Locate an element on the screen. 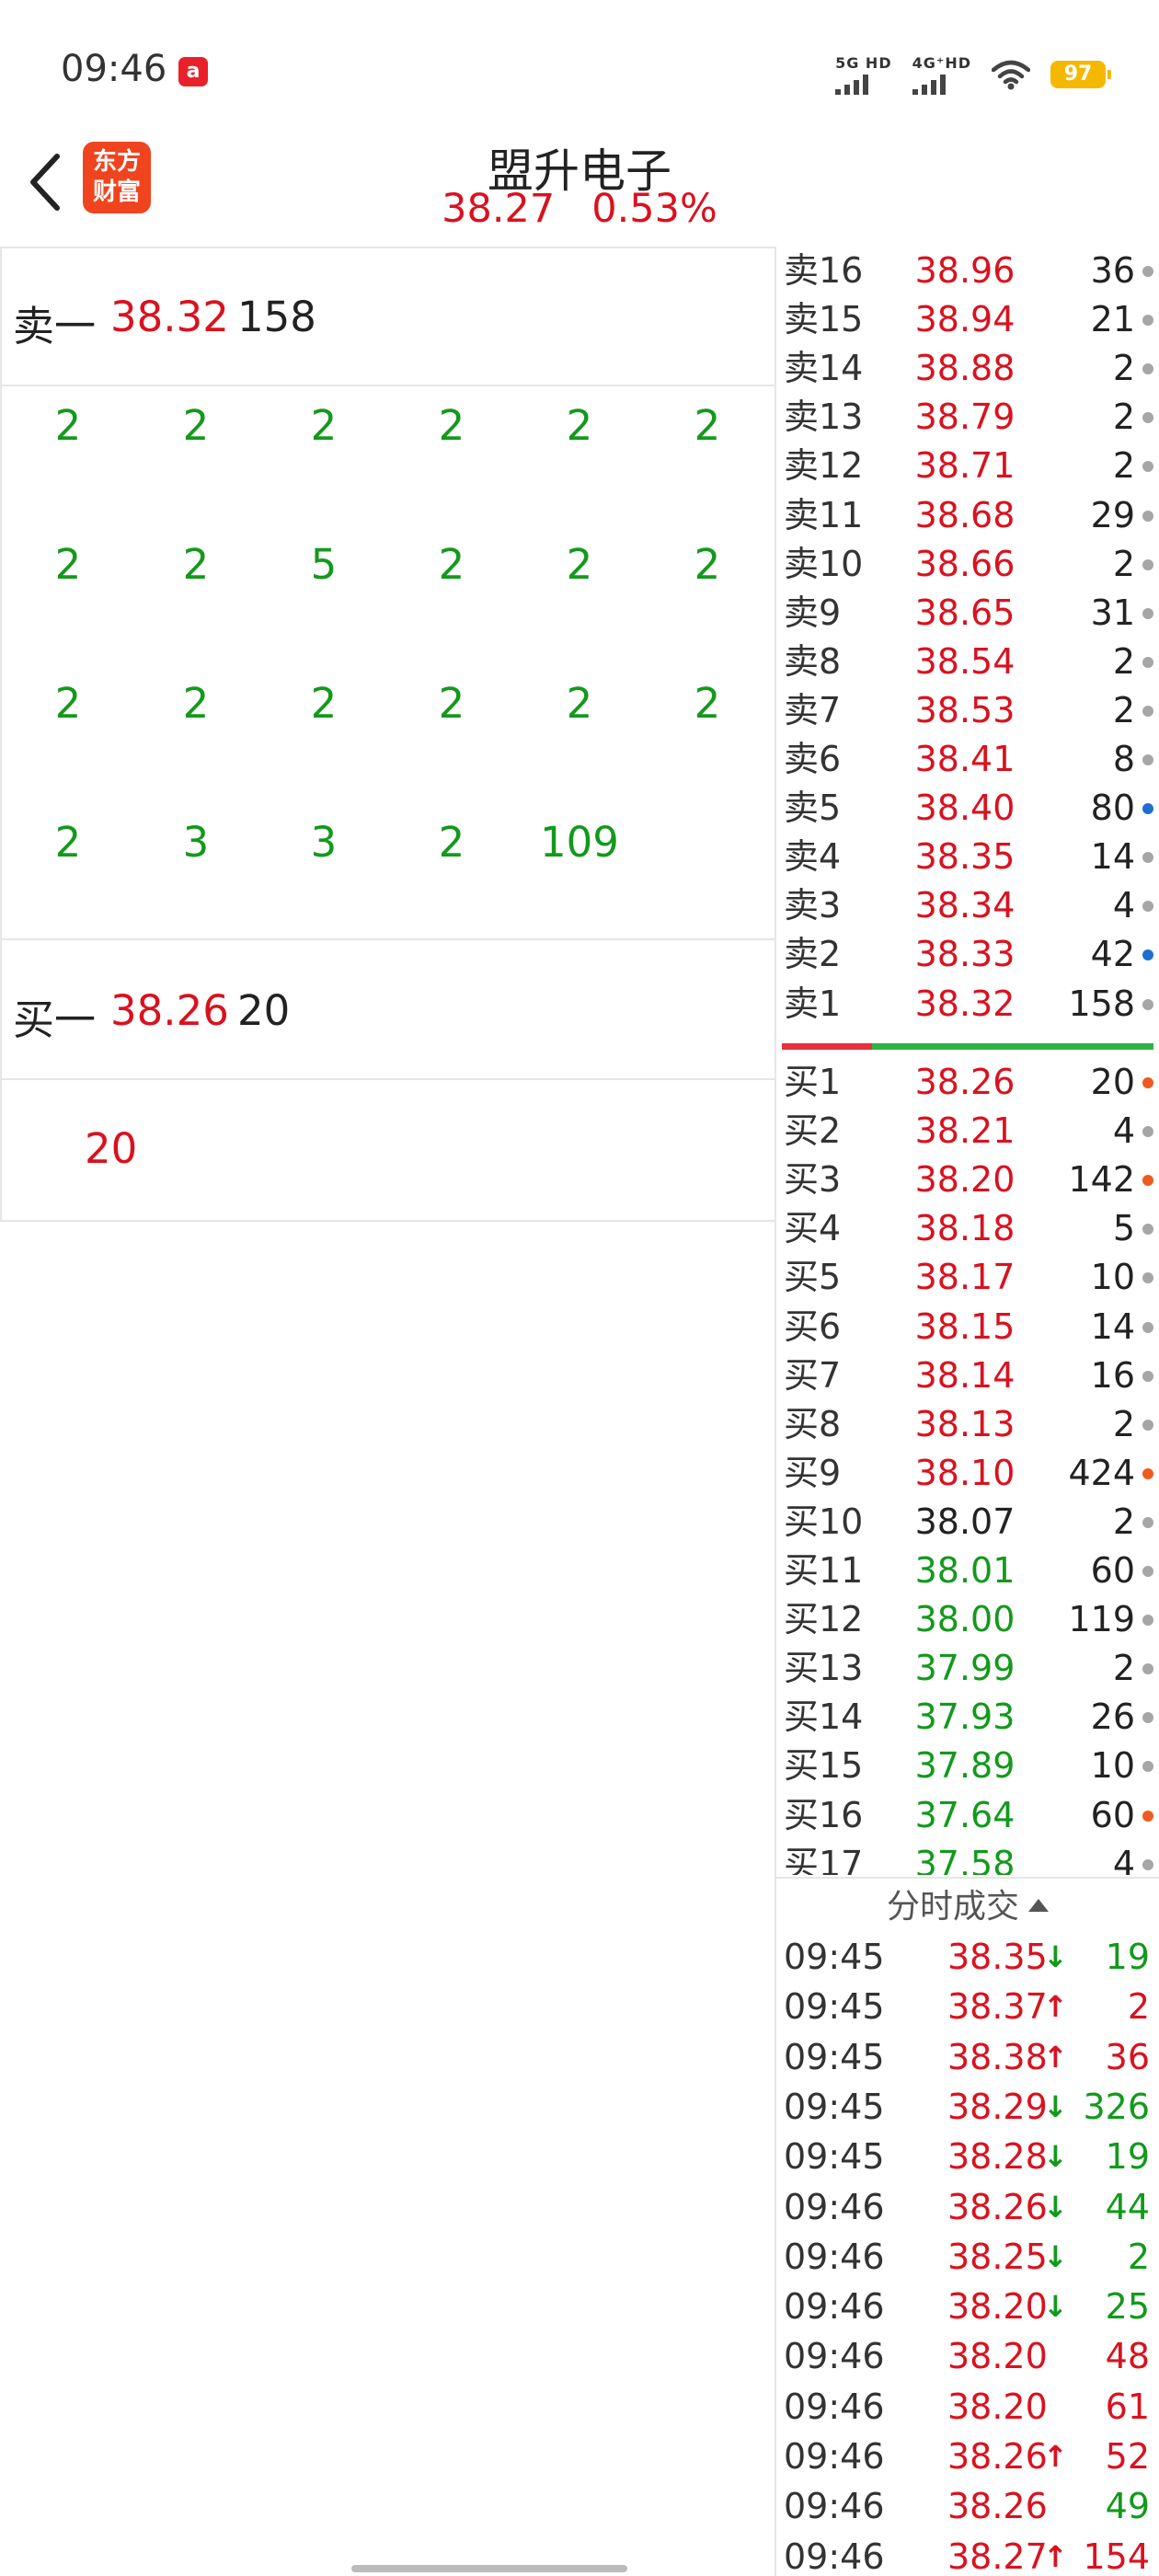 This screenshot has width=1159, height=2576. ask-level-label: 卖3 is located at coordinates (813, 905).